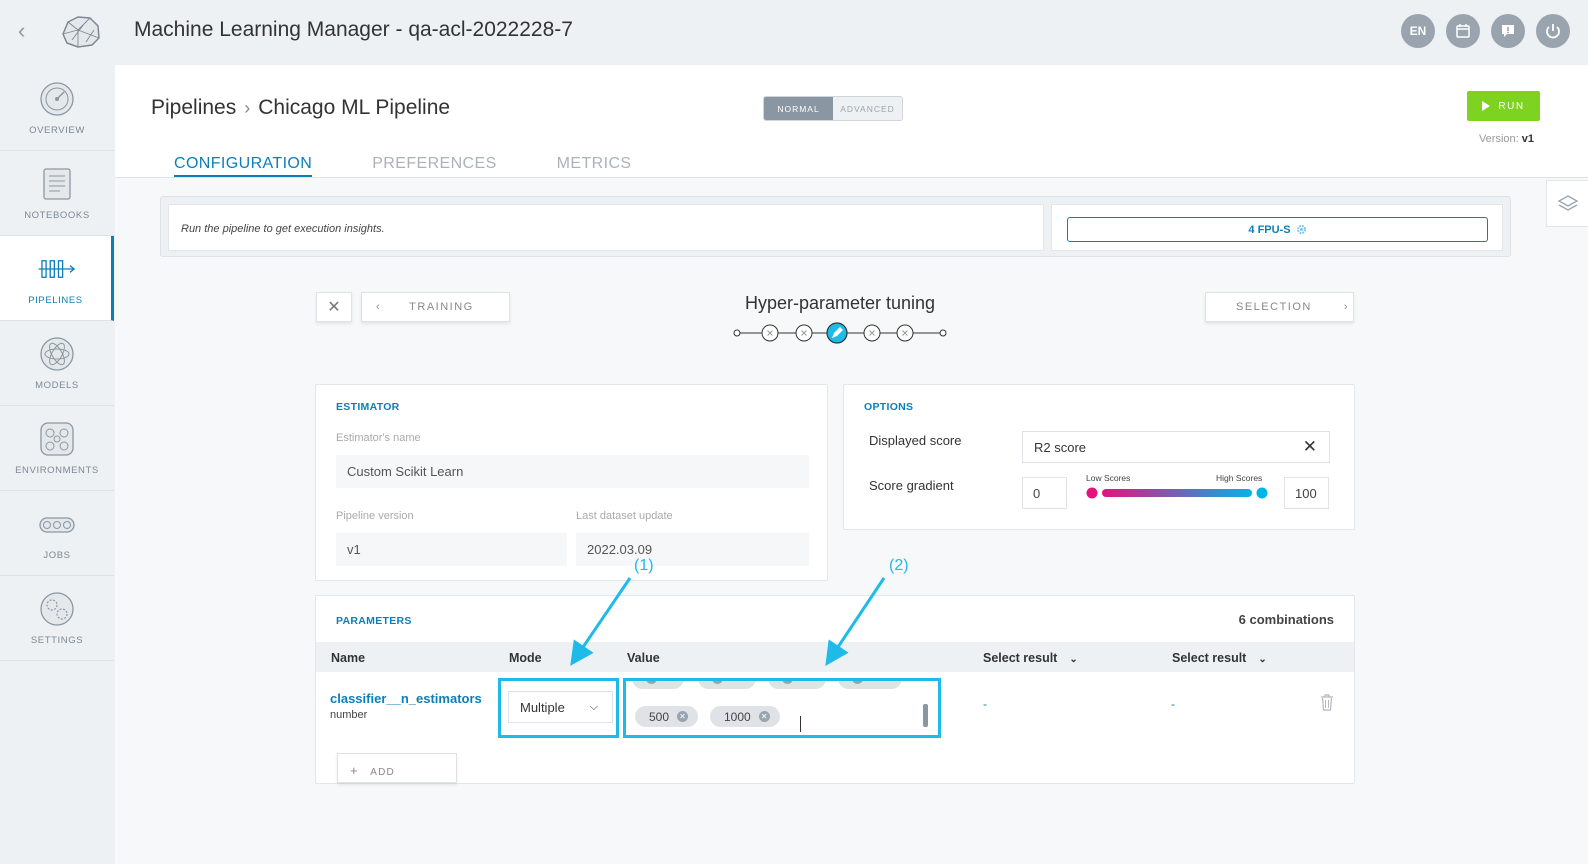 The height and width of the screenshot is (864, 1588). Describe the element at coordinates (1486, 106) in the screenshot. I see `play-icon` at that location.